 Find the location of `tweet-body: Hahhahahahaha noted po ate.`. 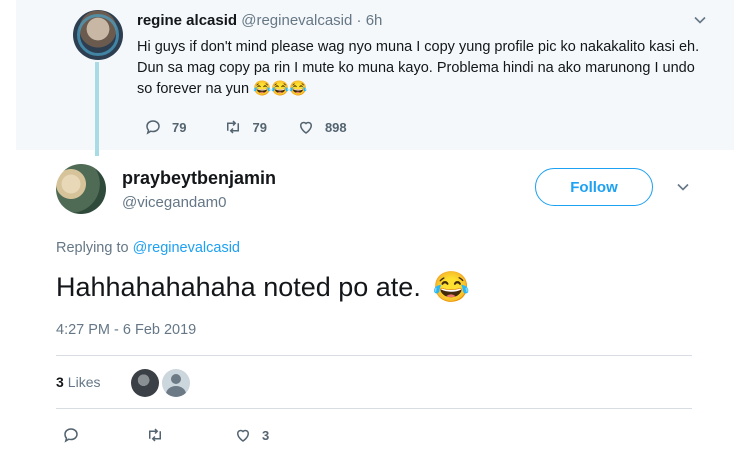

tweet-body: Hahhahahahaha noted po ate. is located at coordinates (238, 287).